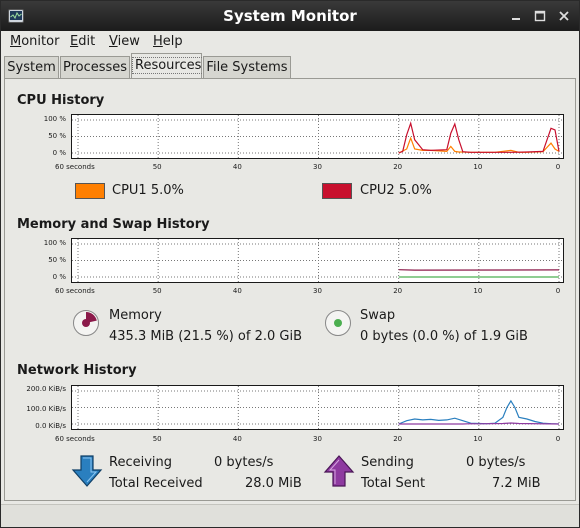 The image size is (580, 528). I want to click on tab-processes: Processes, so click(95, 67).